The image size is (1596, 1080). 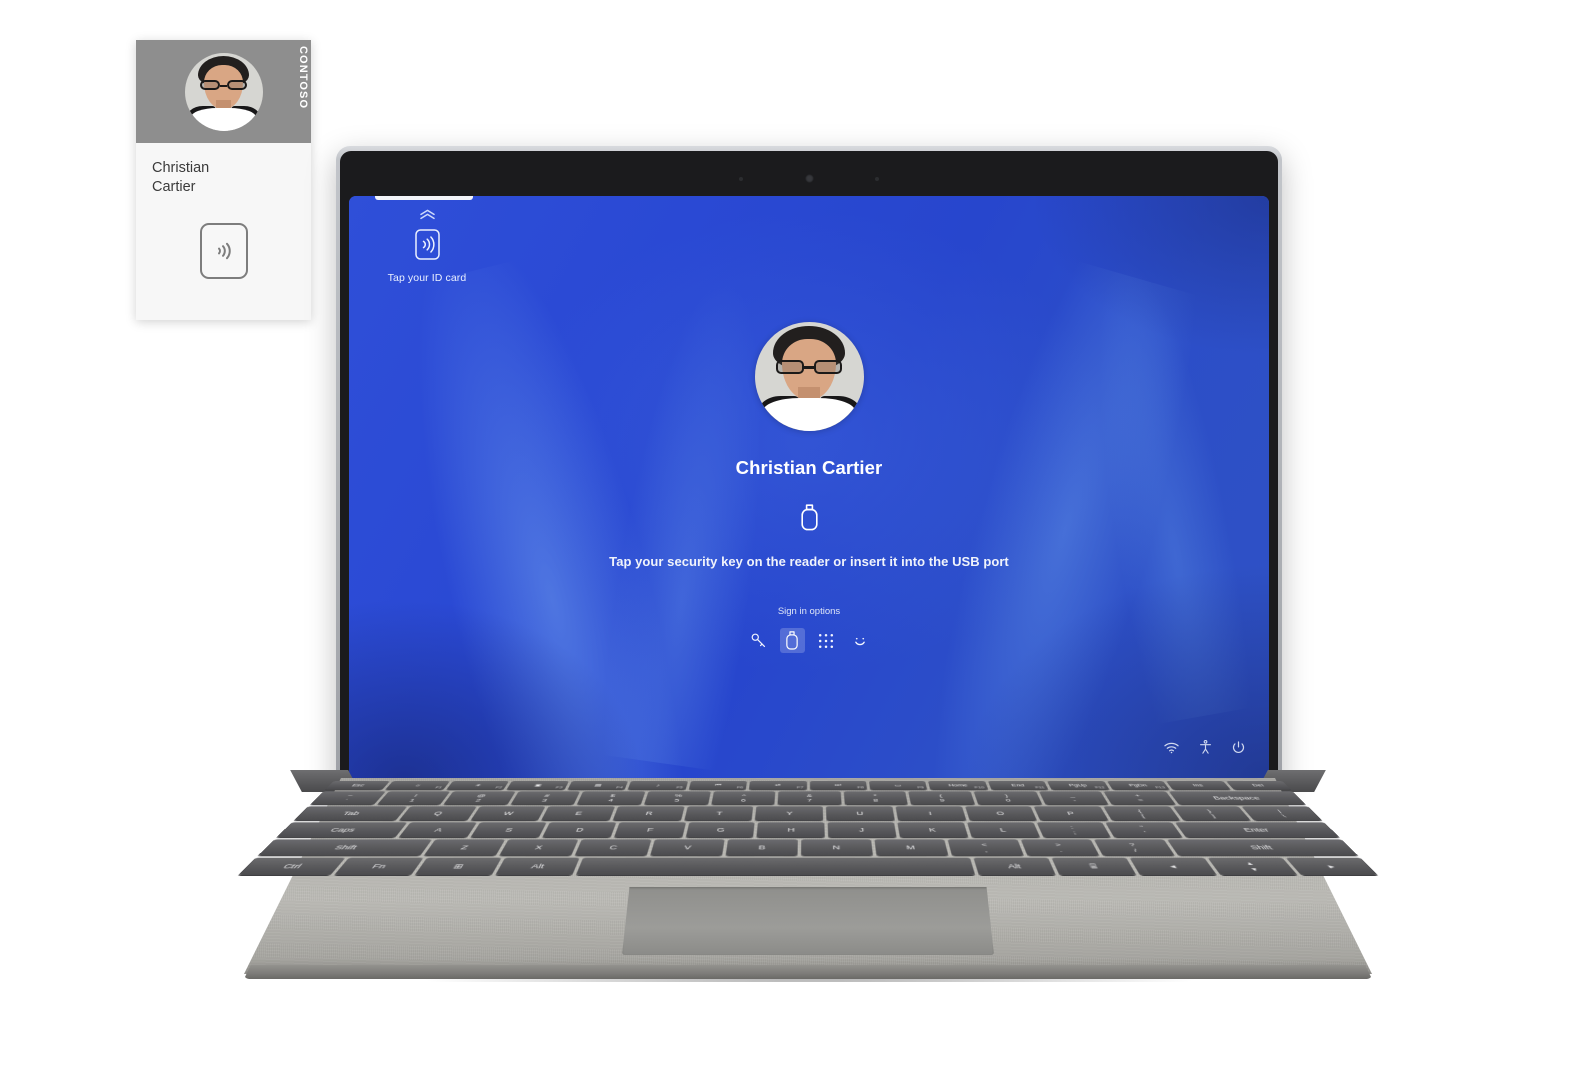 I want to click on signin-option-security-key, so click(x=792, y=640).